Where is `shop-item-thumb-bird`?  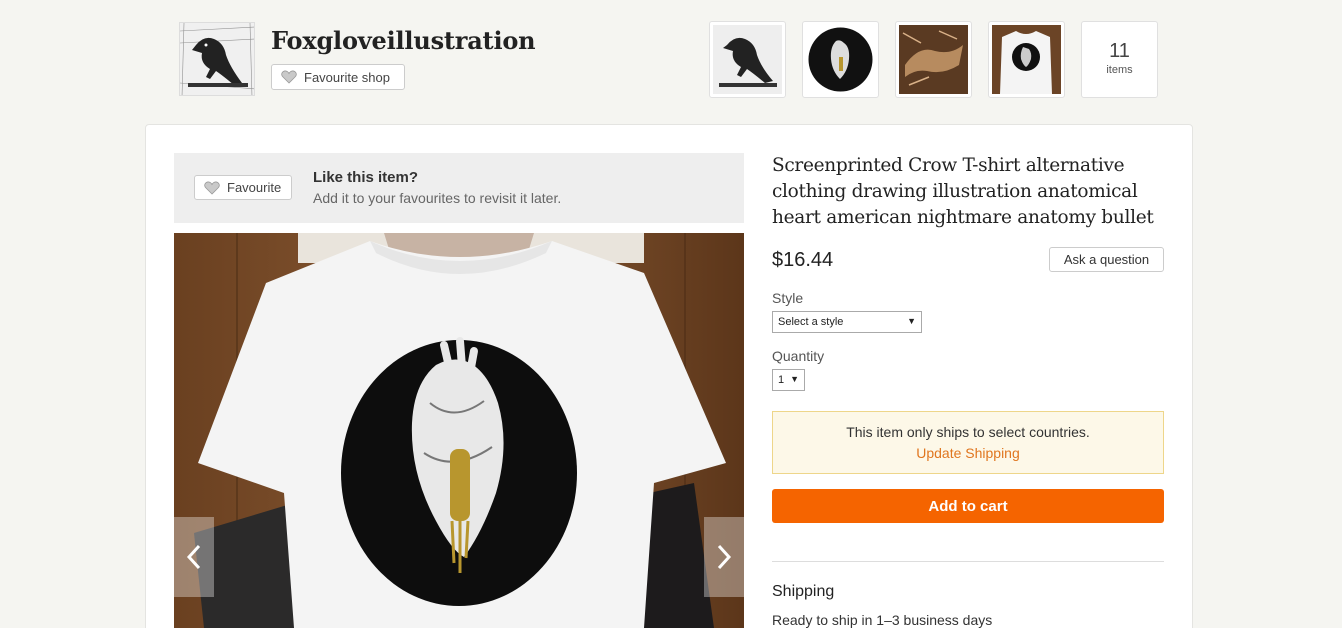 shop-item-thumb-bird is located at coordinates (933, 59).